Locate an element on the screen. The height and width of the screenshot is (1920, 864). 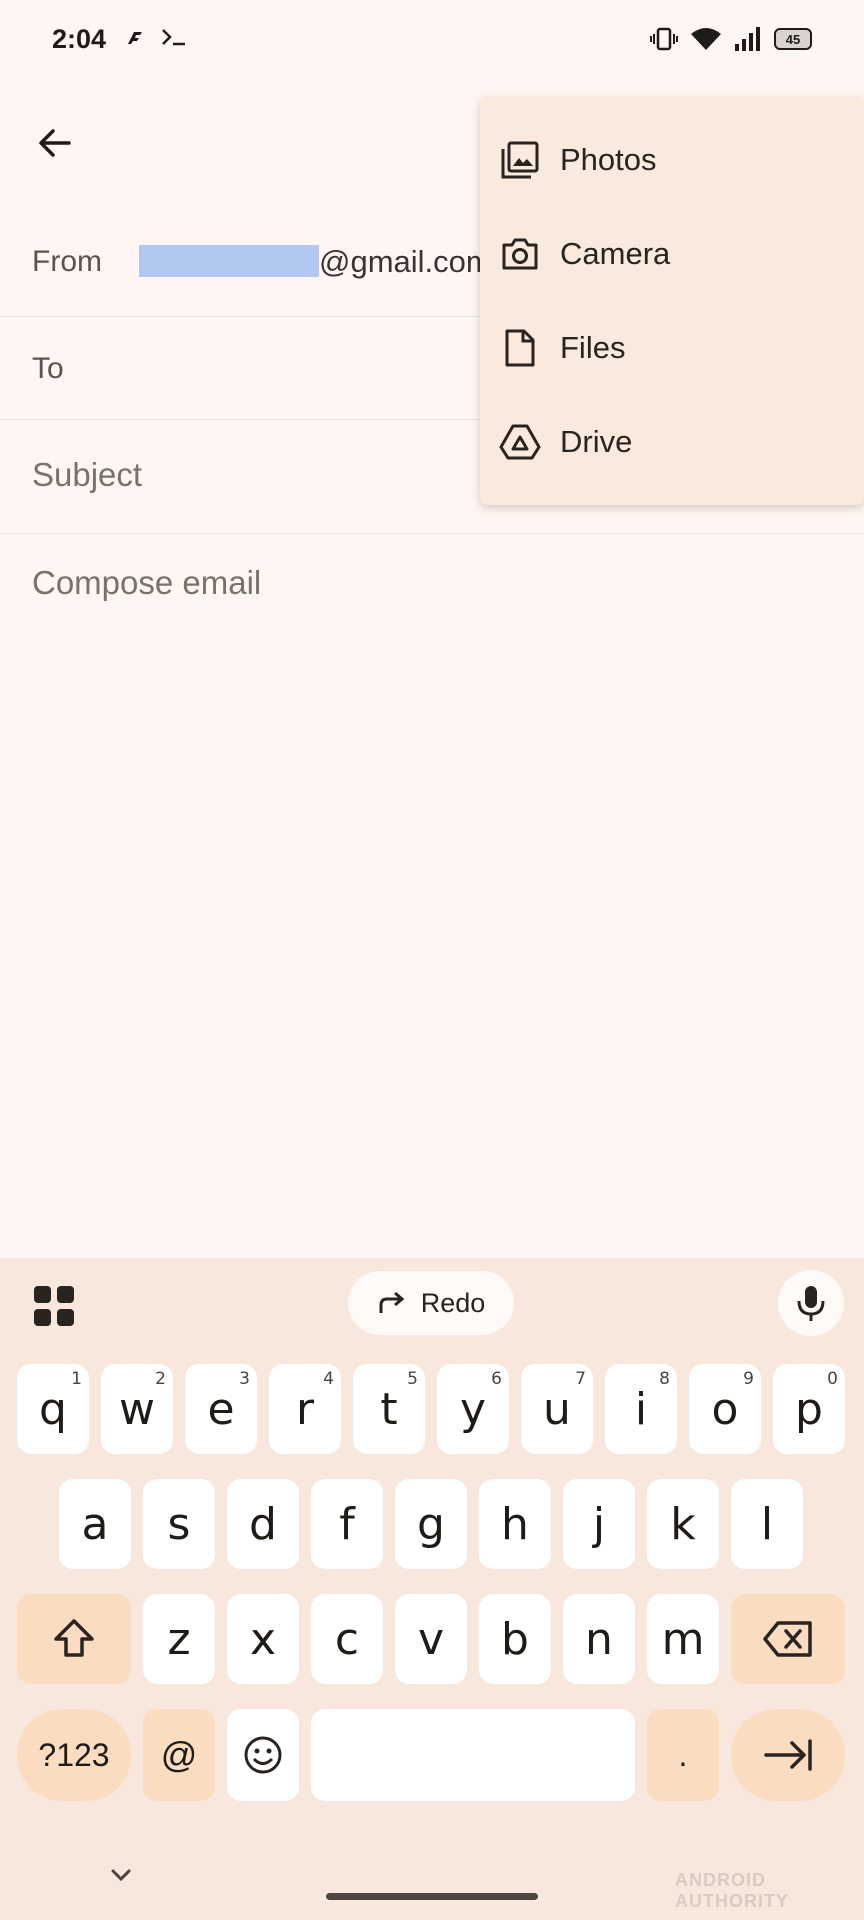
key-p: p0 is located at coordinates (809, 1409).